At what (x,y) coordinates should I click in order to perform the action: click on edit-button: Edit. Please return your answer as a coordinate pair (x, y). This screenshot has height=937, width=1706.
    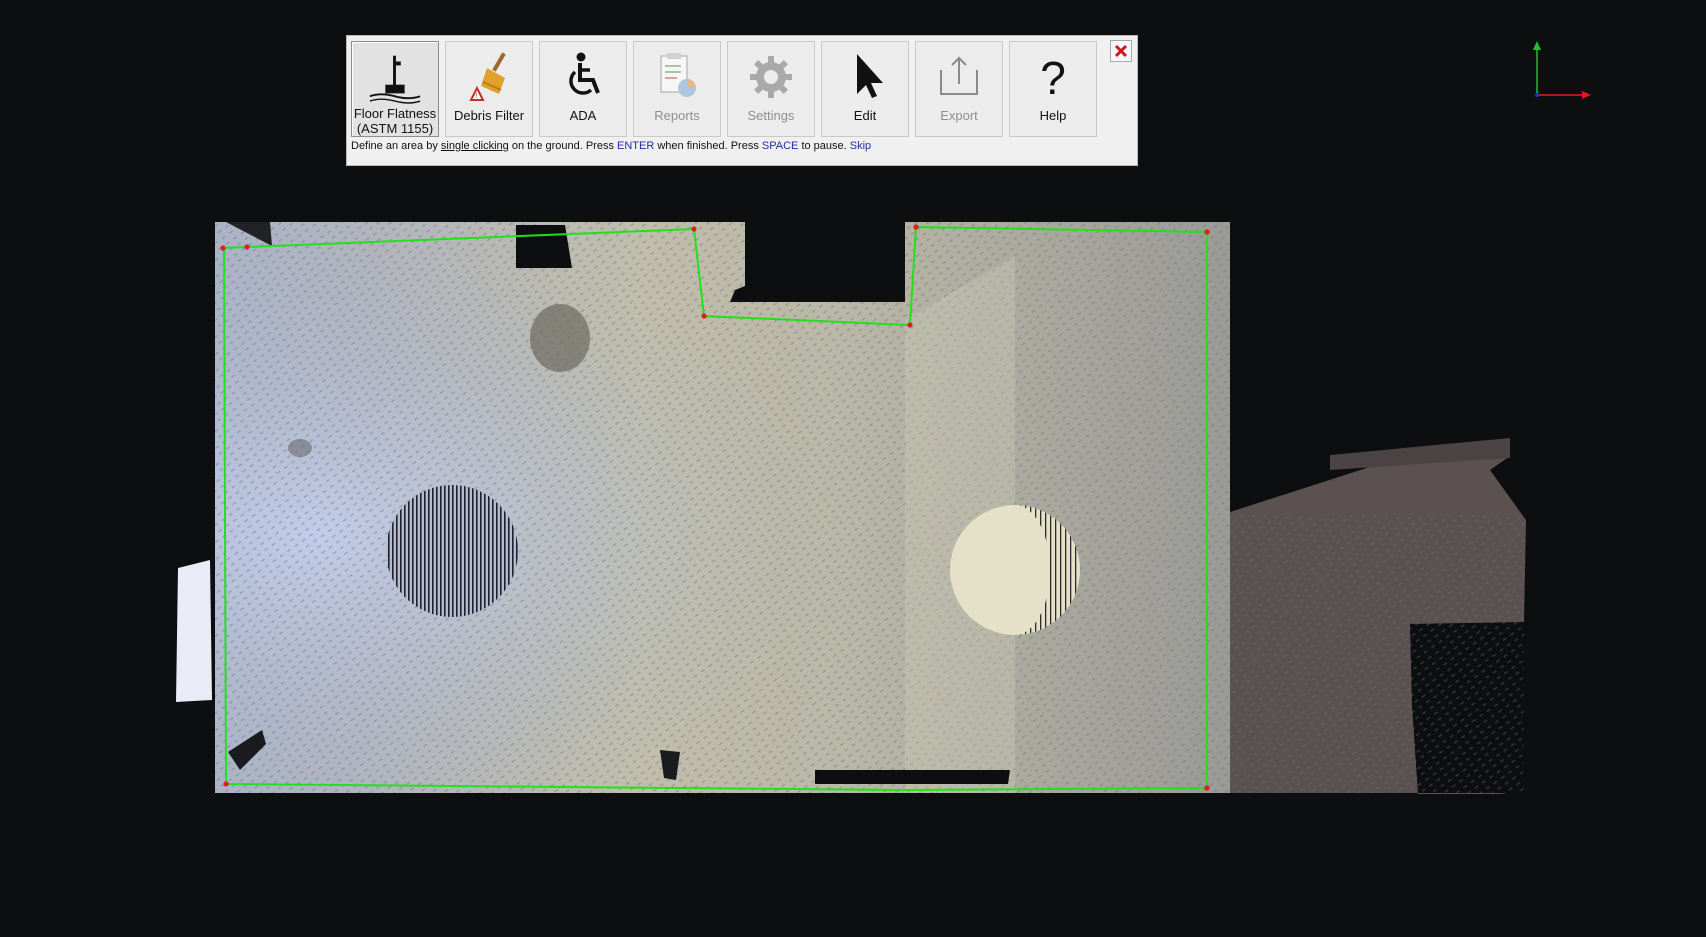
    Looking at the image, I should click on (865, 89).